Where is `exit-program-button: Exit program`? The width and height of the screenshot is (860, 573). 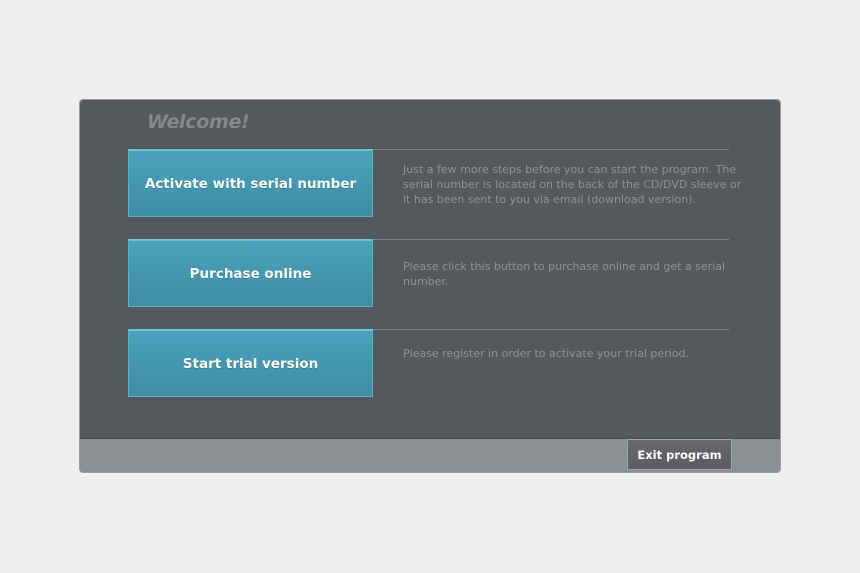
exit-program-button: Exit program is located at coordinates (679, 454).